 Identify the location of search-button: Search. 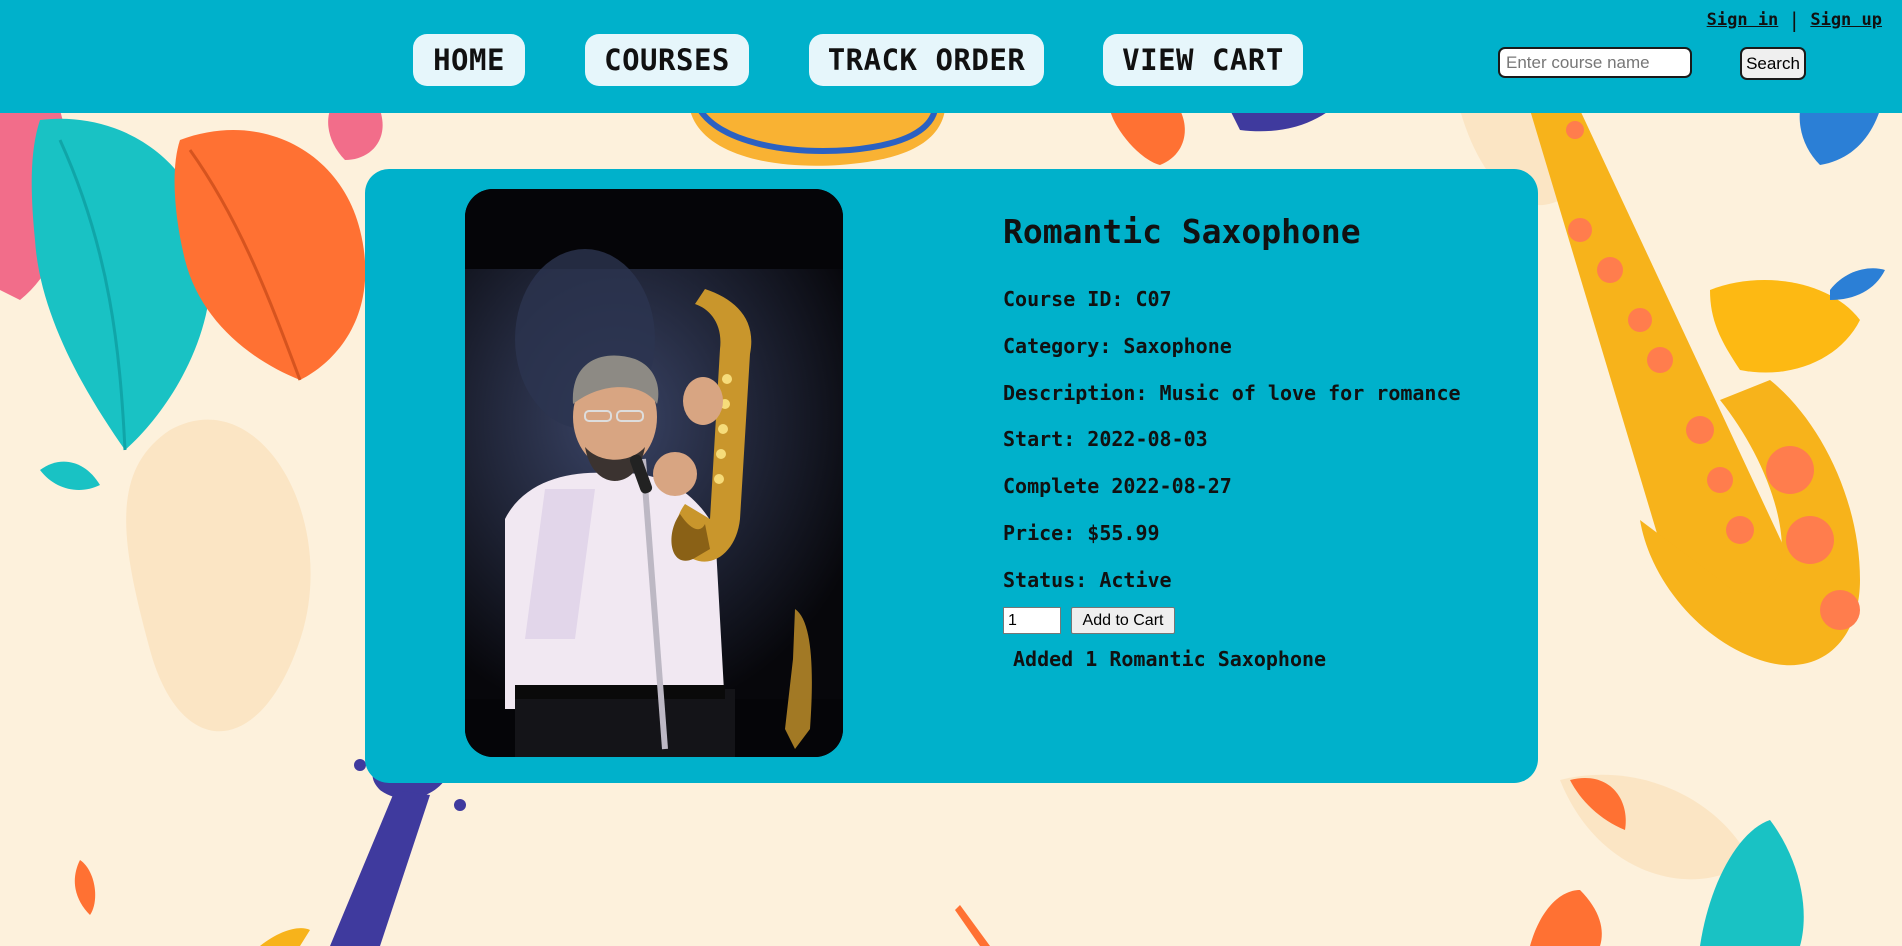
(1773, 63).